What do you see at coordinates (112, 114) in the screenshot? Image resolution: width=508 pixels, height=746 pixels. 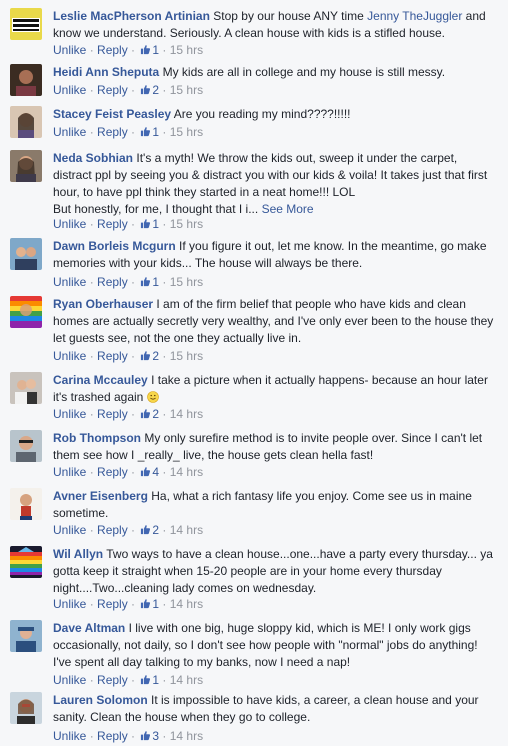 I see `comment-author: Stacey Feist Peasley` at bounding box center [112, 114].